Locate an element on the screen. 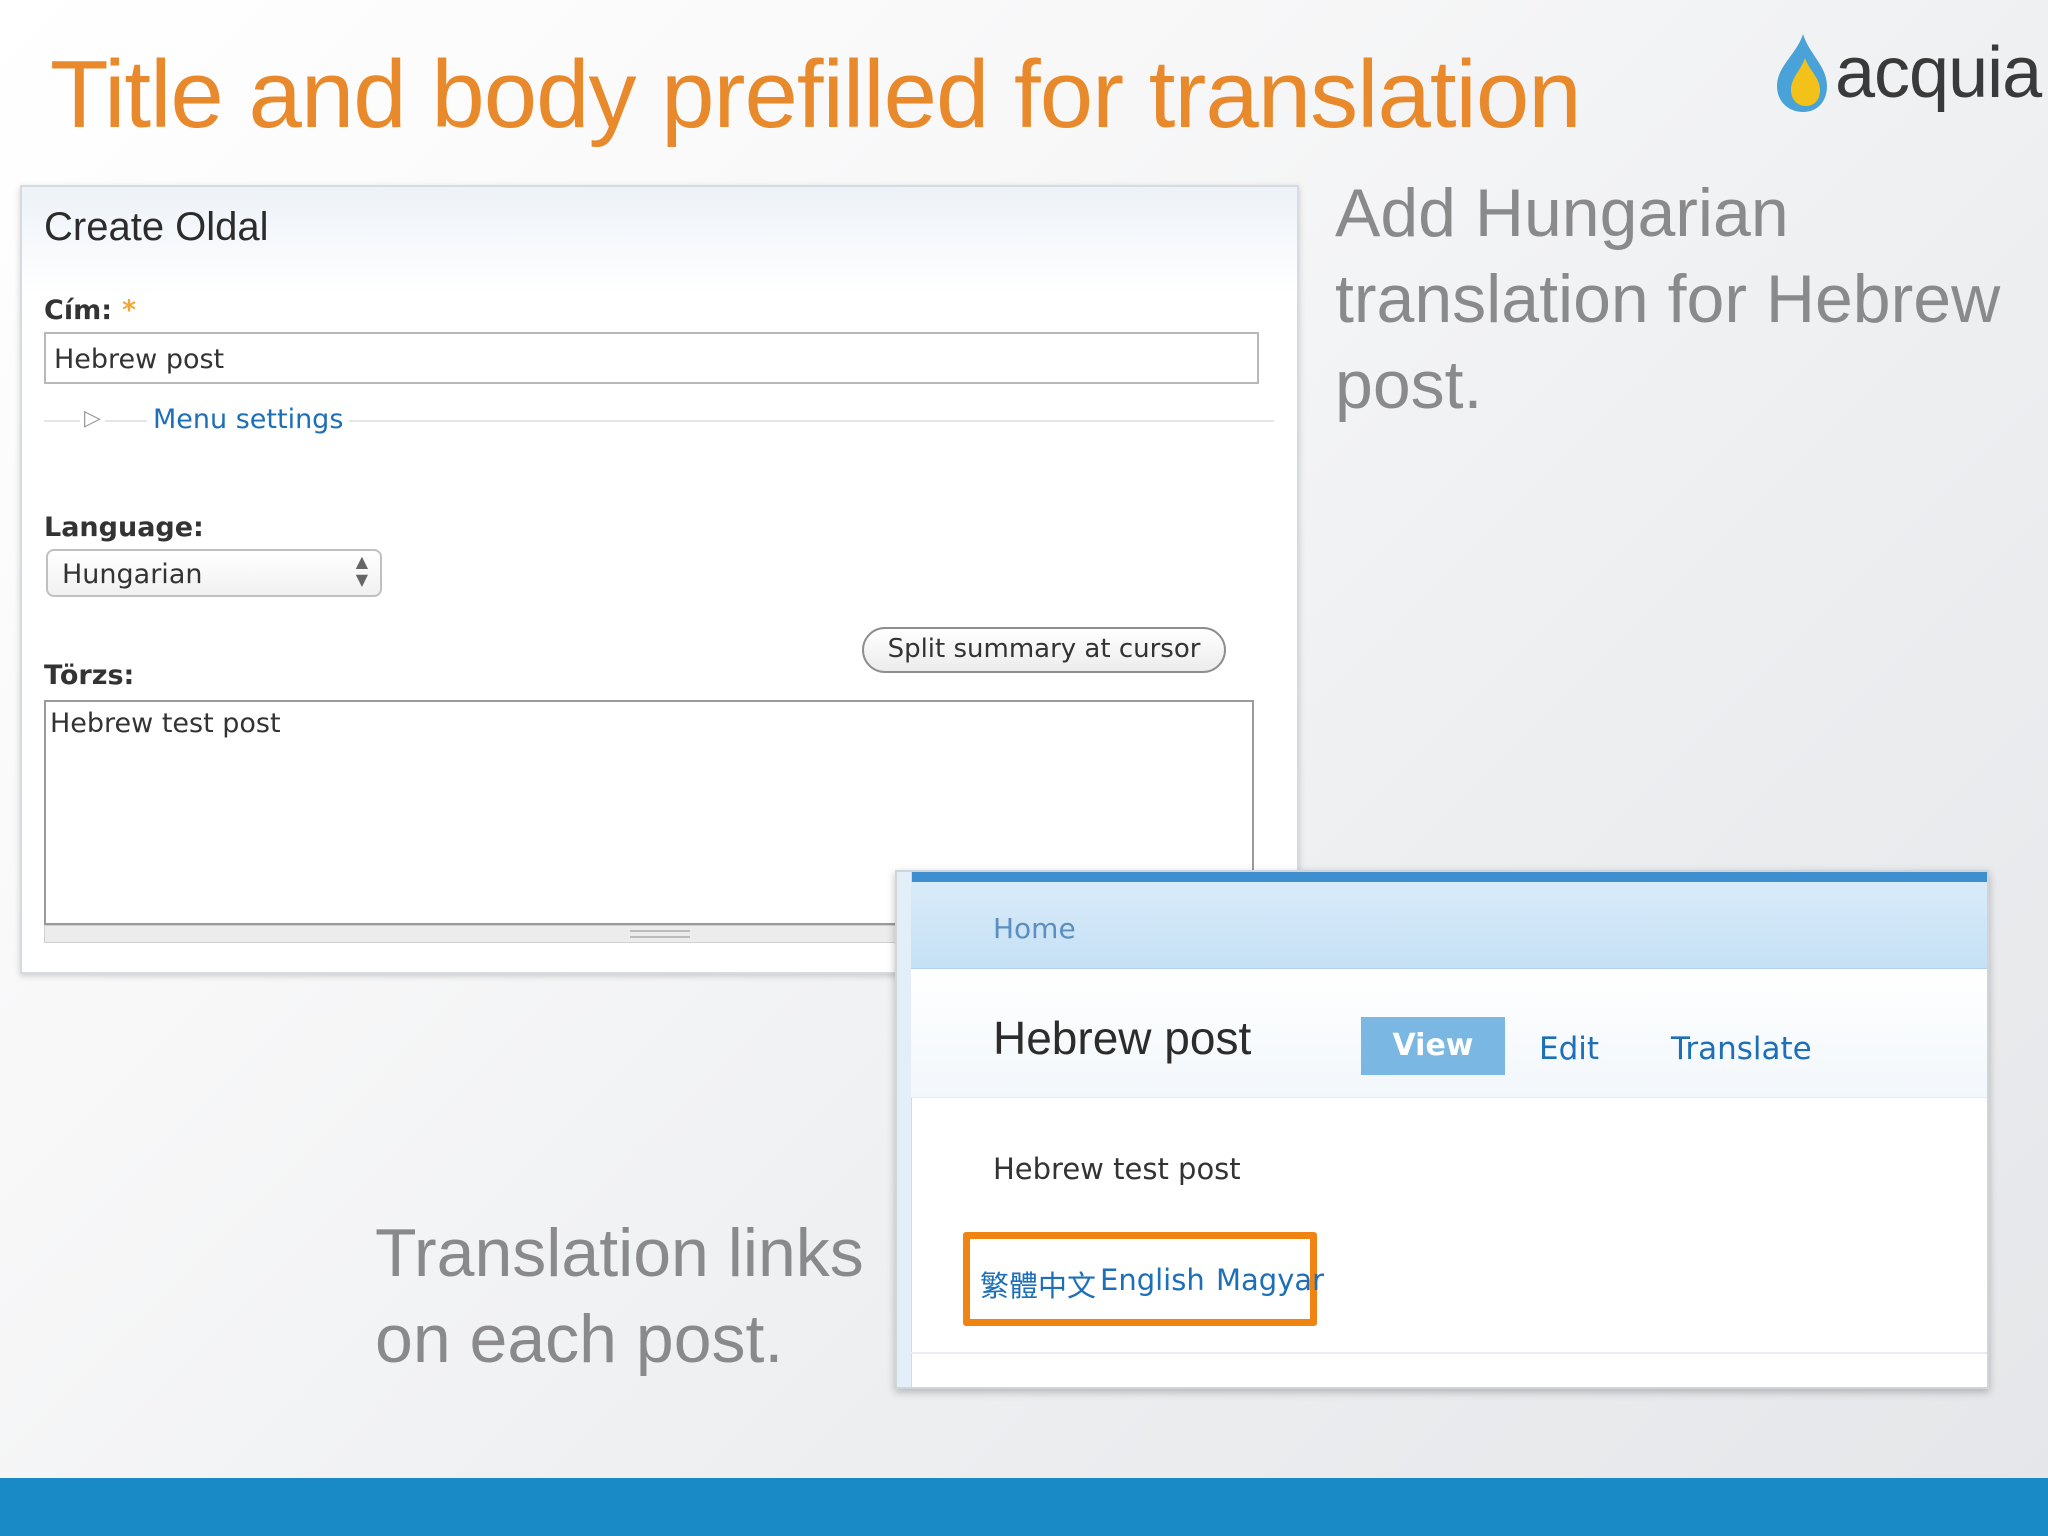  tab-translate: Translate is located at coordinates (1741, 1049).